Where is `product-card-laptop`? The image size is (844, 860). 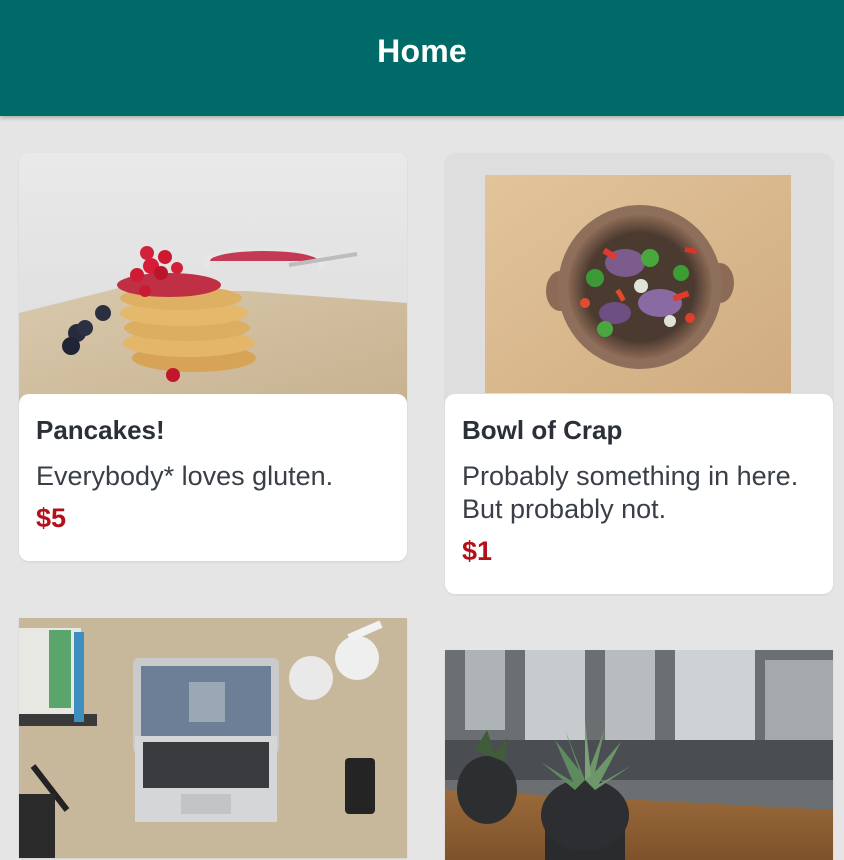 product-card-laptop is located at coordinates (213, 738).